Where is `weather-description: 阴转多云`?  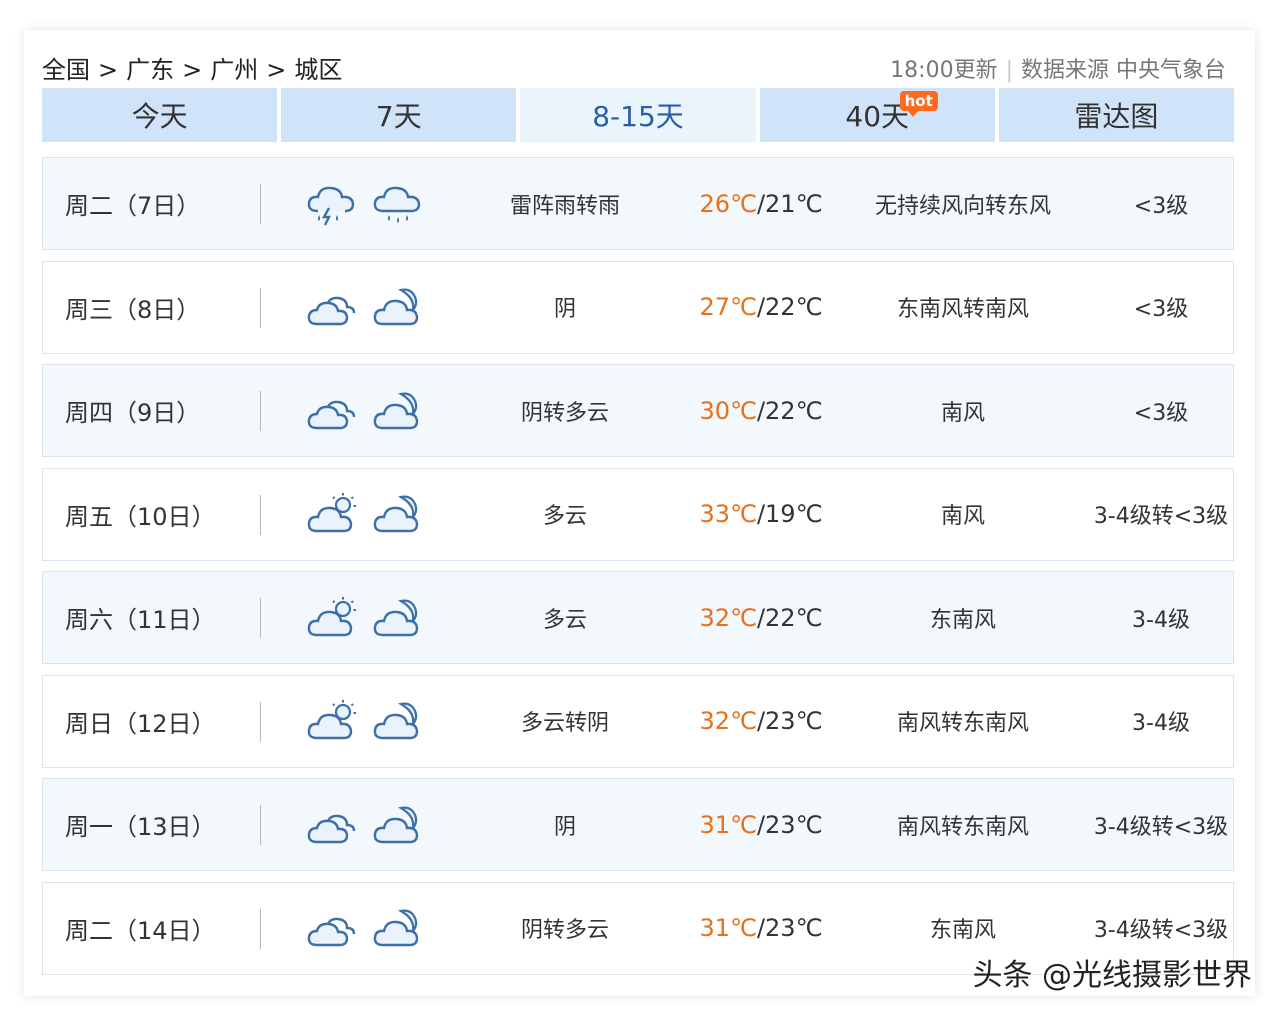 weather-description: 阴转多云 is located at coordinates (564, 930).